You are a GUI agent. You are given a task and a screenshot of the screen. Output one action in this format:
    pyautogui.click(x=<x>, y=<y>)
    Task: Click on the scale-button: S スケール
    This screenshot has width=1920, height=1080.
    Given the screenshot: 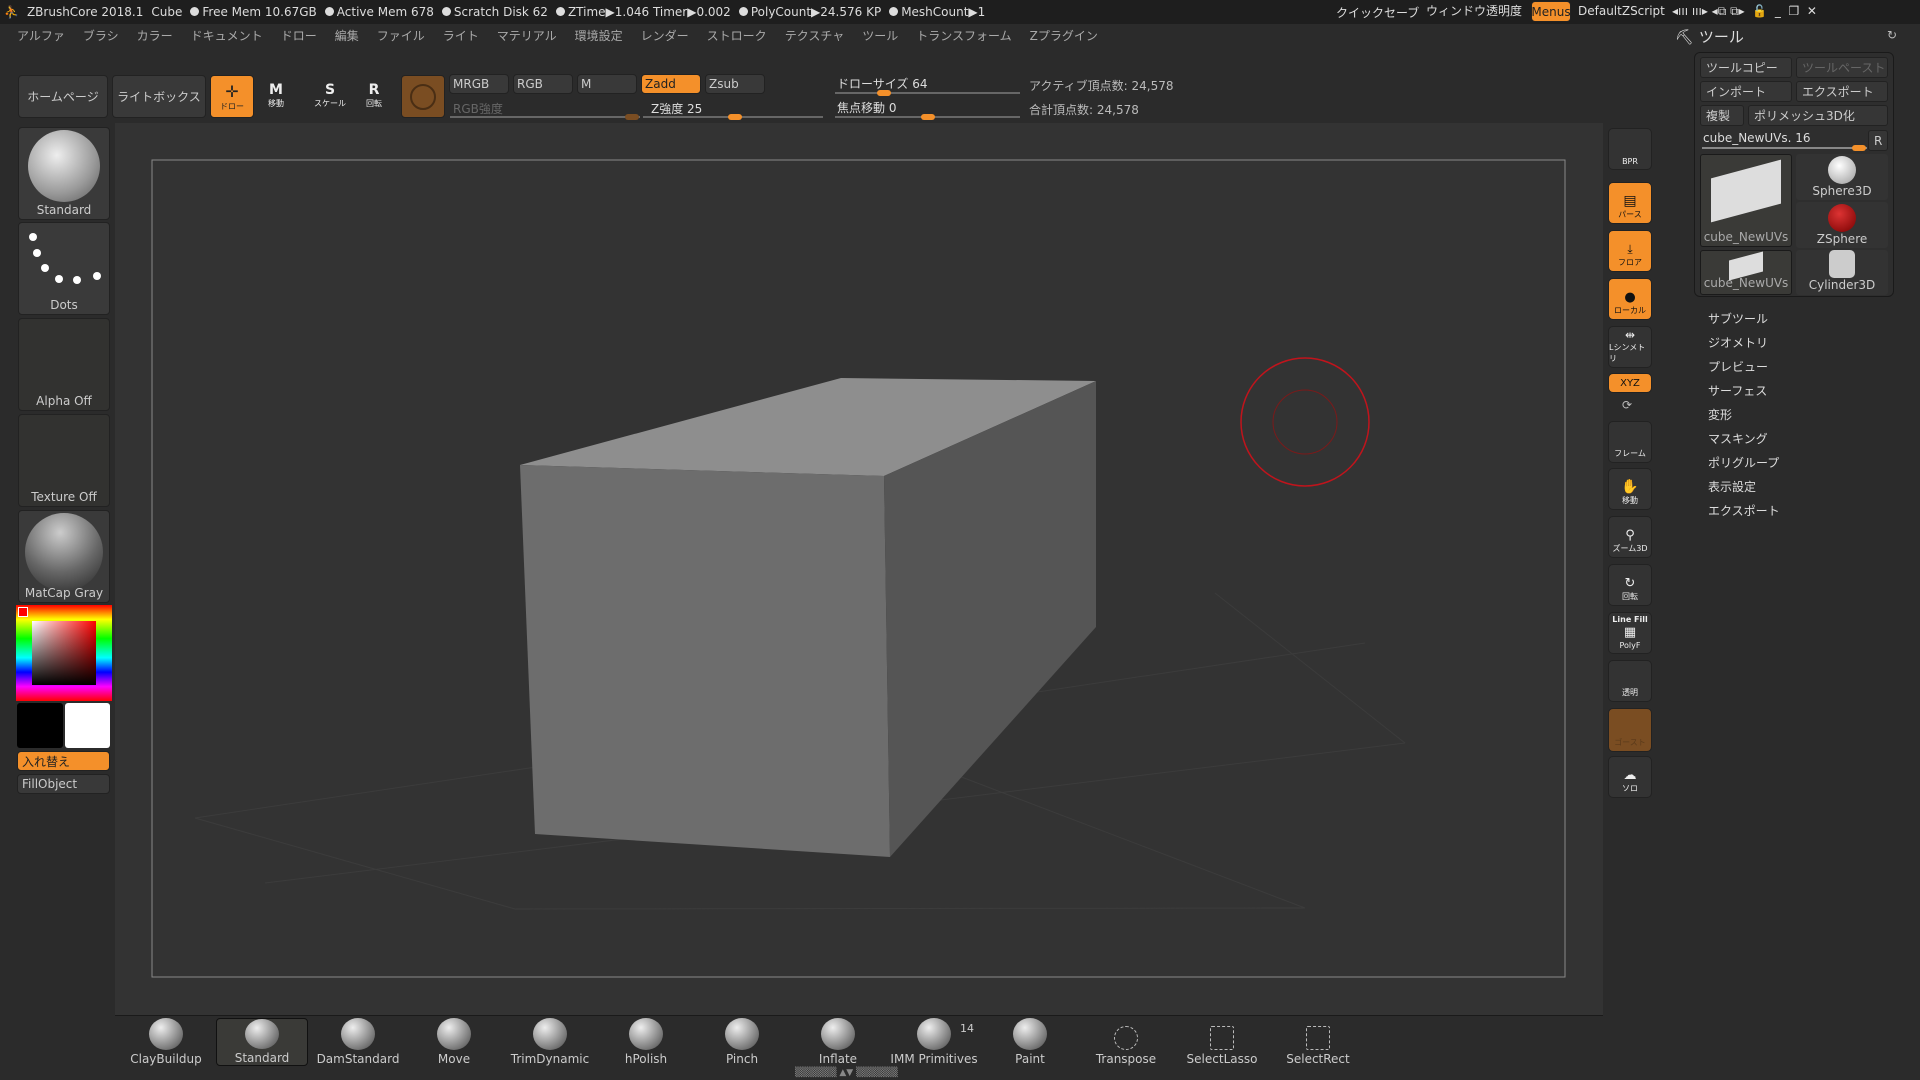 What is the action you would take?
    pyautogui.click(x=330, y=95)
    